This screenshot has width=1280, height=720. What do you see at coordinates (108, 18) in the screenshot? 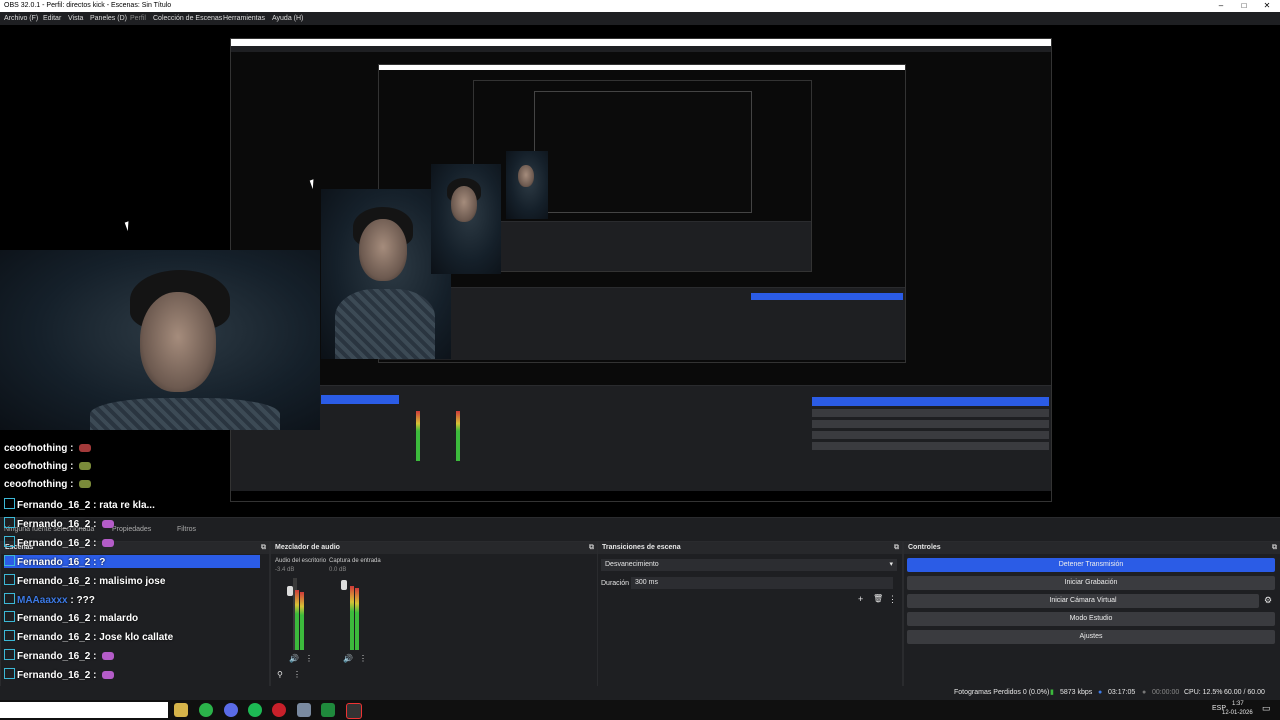
I see `menu-paneles: Paneles (D)` at bounding box center [108, 18].